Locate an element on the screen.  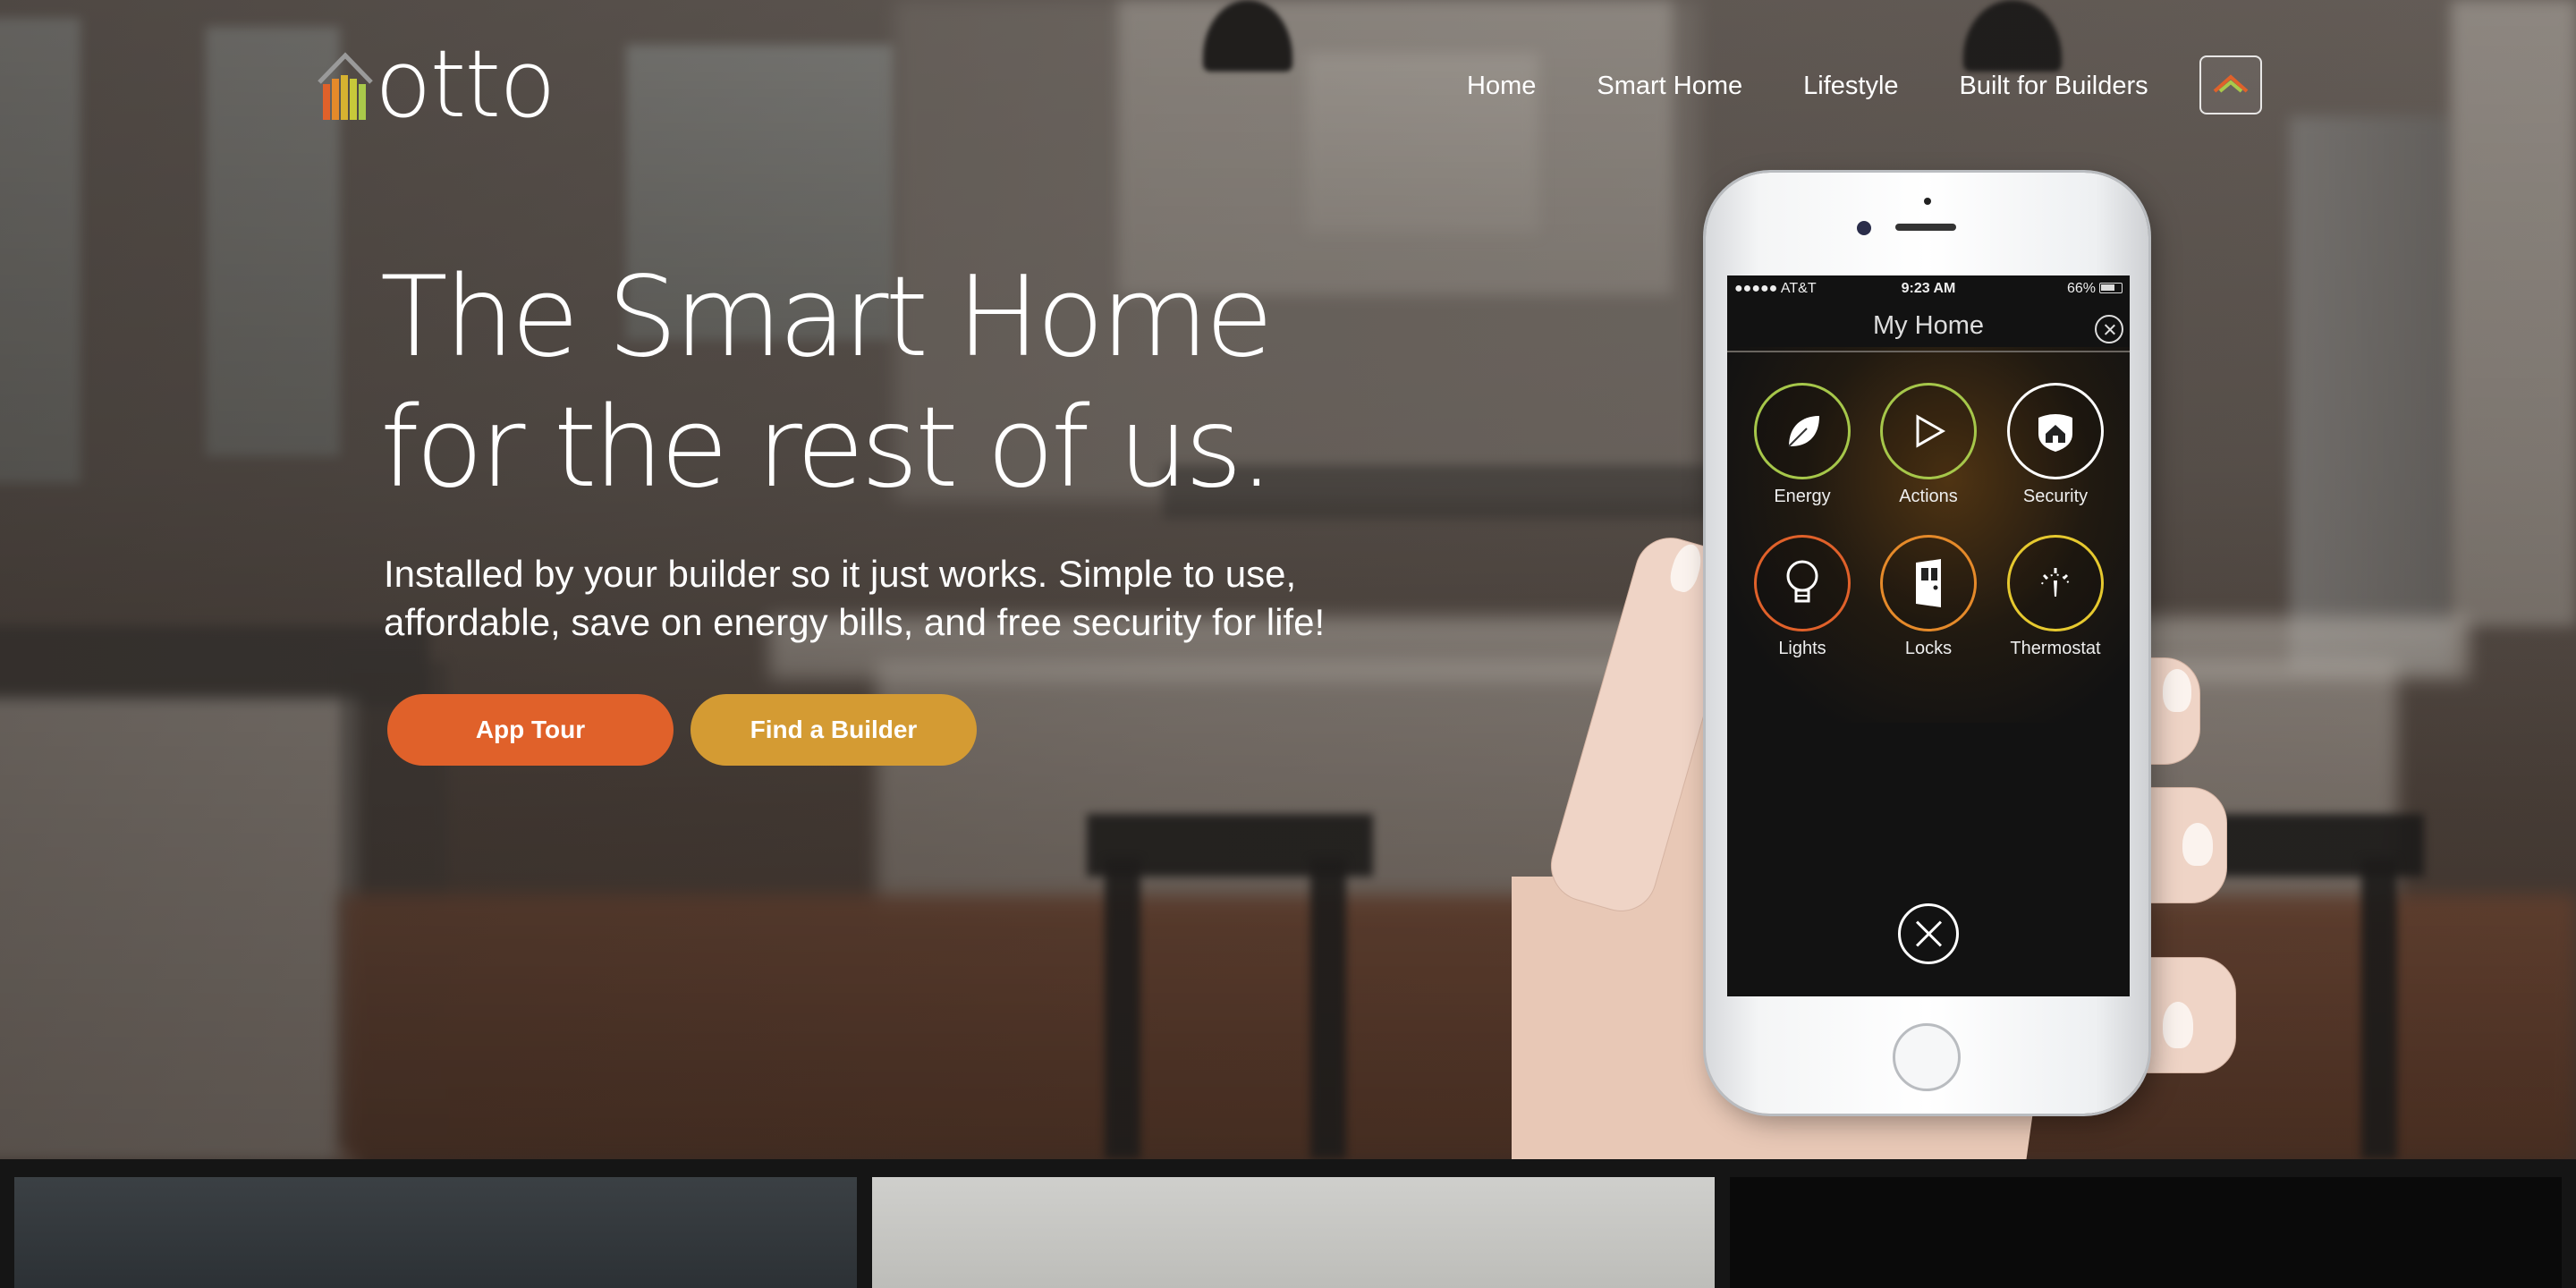
find-builder-button: Find a Builder is located at coordinates (834, 730).